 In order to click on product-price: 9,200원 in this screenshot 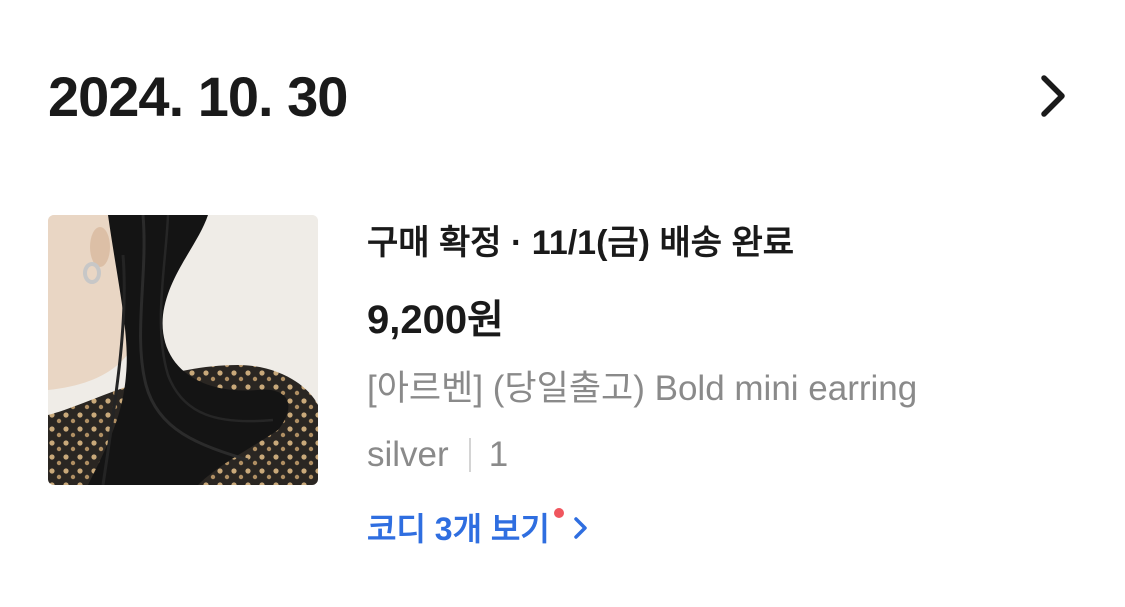, I will do `click(435, 320)`.